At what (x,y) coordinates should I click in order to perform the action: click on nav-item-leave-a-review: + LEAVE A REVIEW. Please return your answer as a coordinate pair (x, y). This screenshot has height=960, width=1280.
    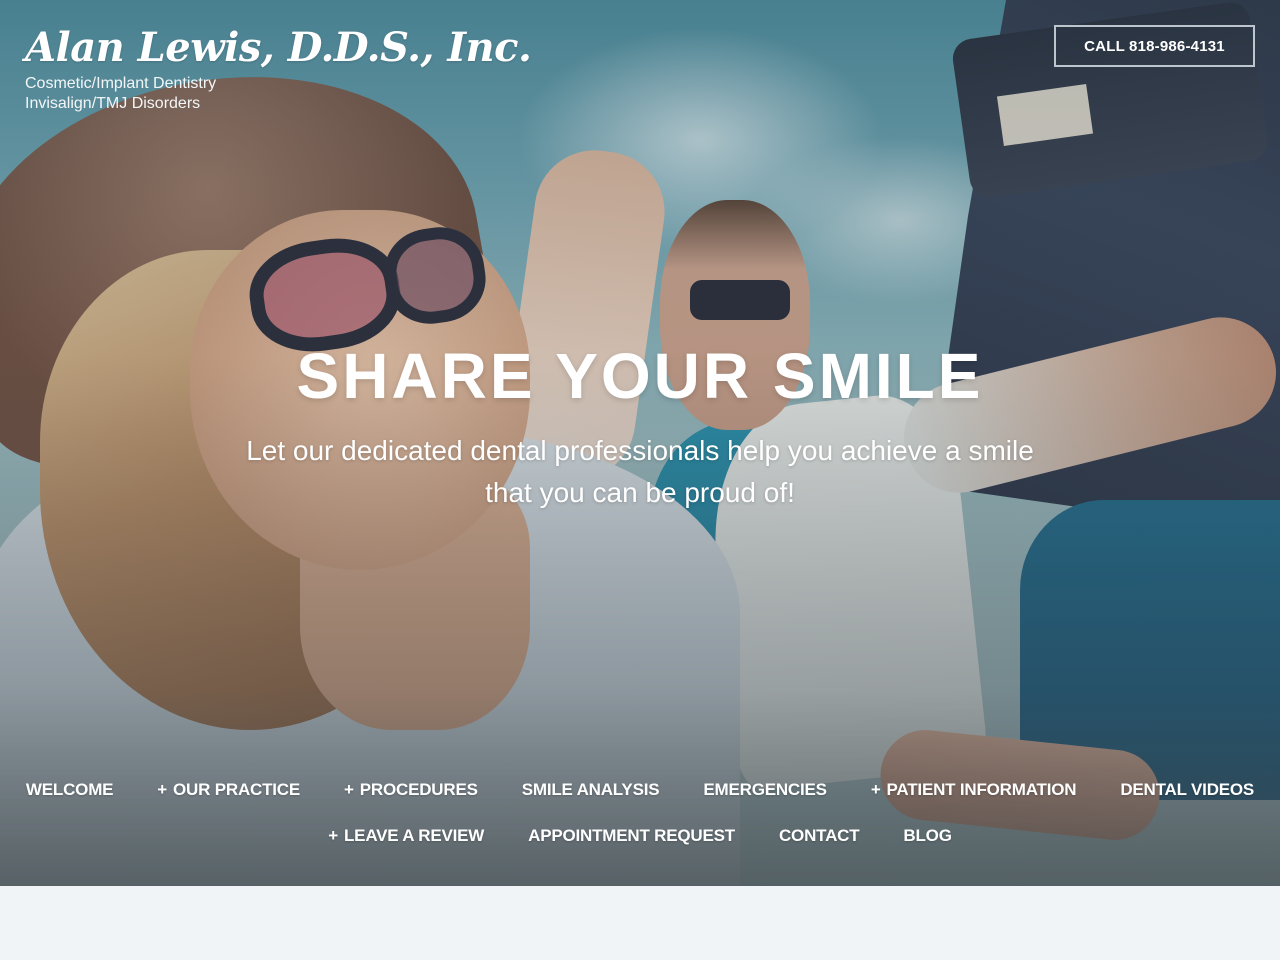
    Looking at the image, I should click on (406, 836).